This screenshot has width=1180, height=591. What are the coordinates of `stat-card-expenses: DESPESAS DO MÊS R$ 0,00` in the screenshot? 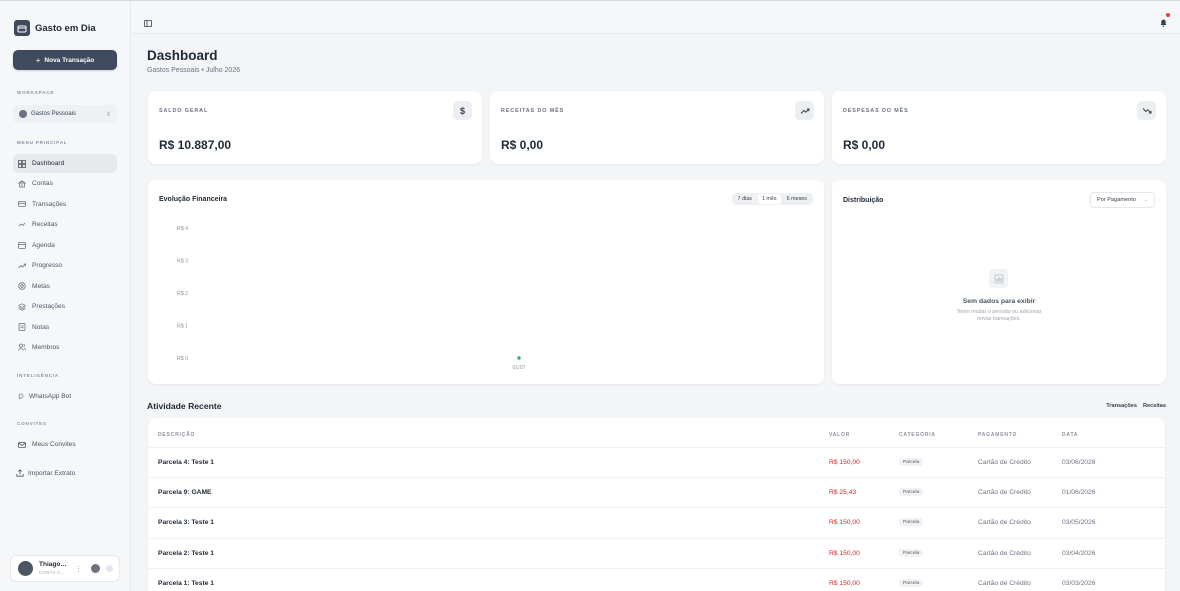 It's located at (999, 127).